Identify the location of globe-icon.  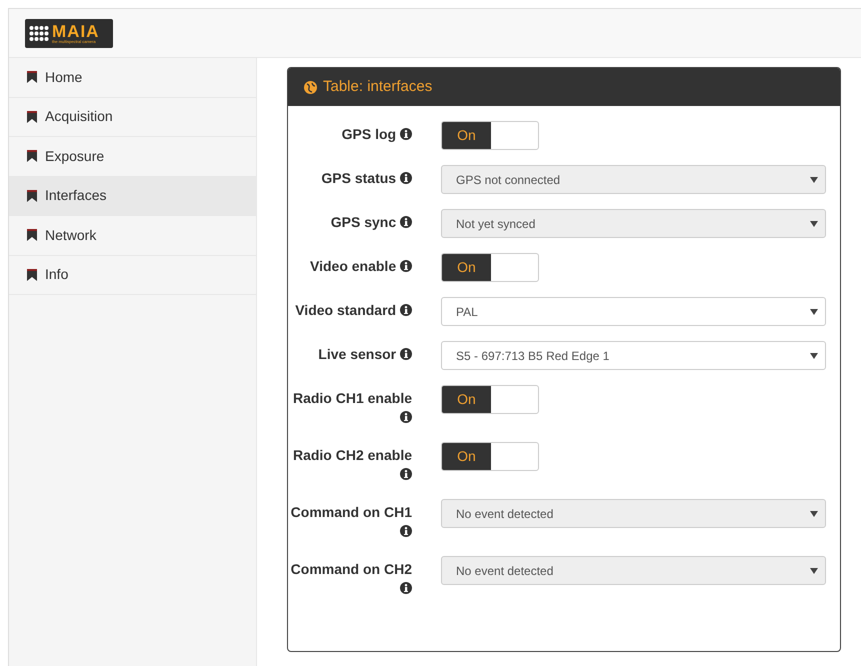
(310, 87).